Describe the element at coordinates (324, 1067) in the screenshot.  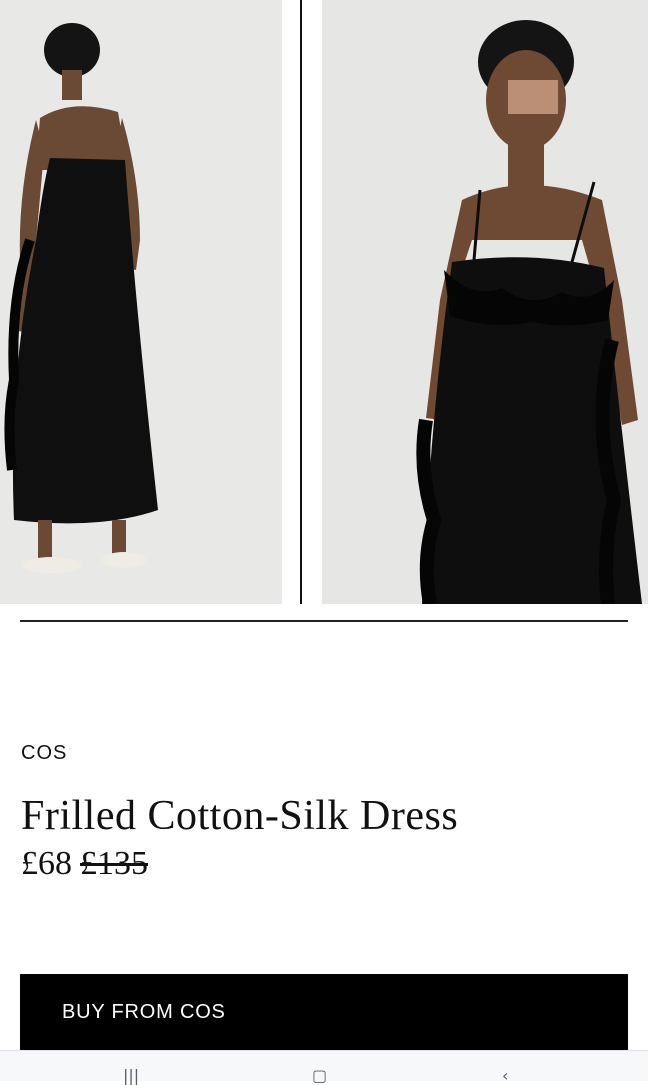
I see `system-navigation-bar: ||| ▢ ‹` at that location.